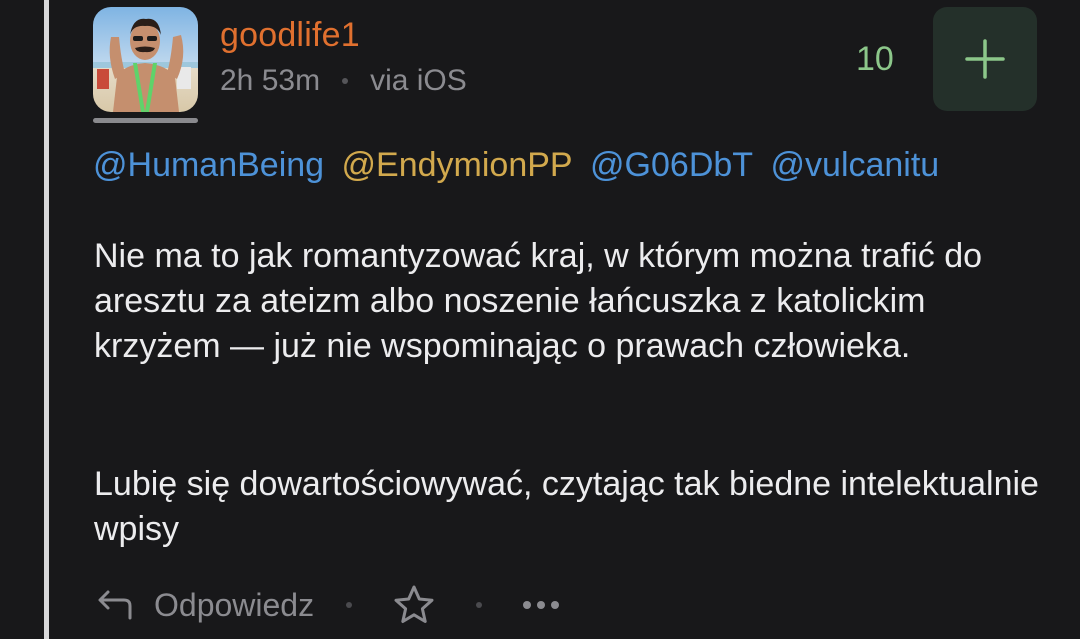  What do you see at coordinates (541, 605) in the screenshot?
I see `more-dots-icon` at bounding box center [541, 605].